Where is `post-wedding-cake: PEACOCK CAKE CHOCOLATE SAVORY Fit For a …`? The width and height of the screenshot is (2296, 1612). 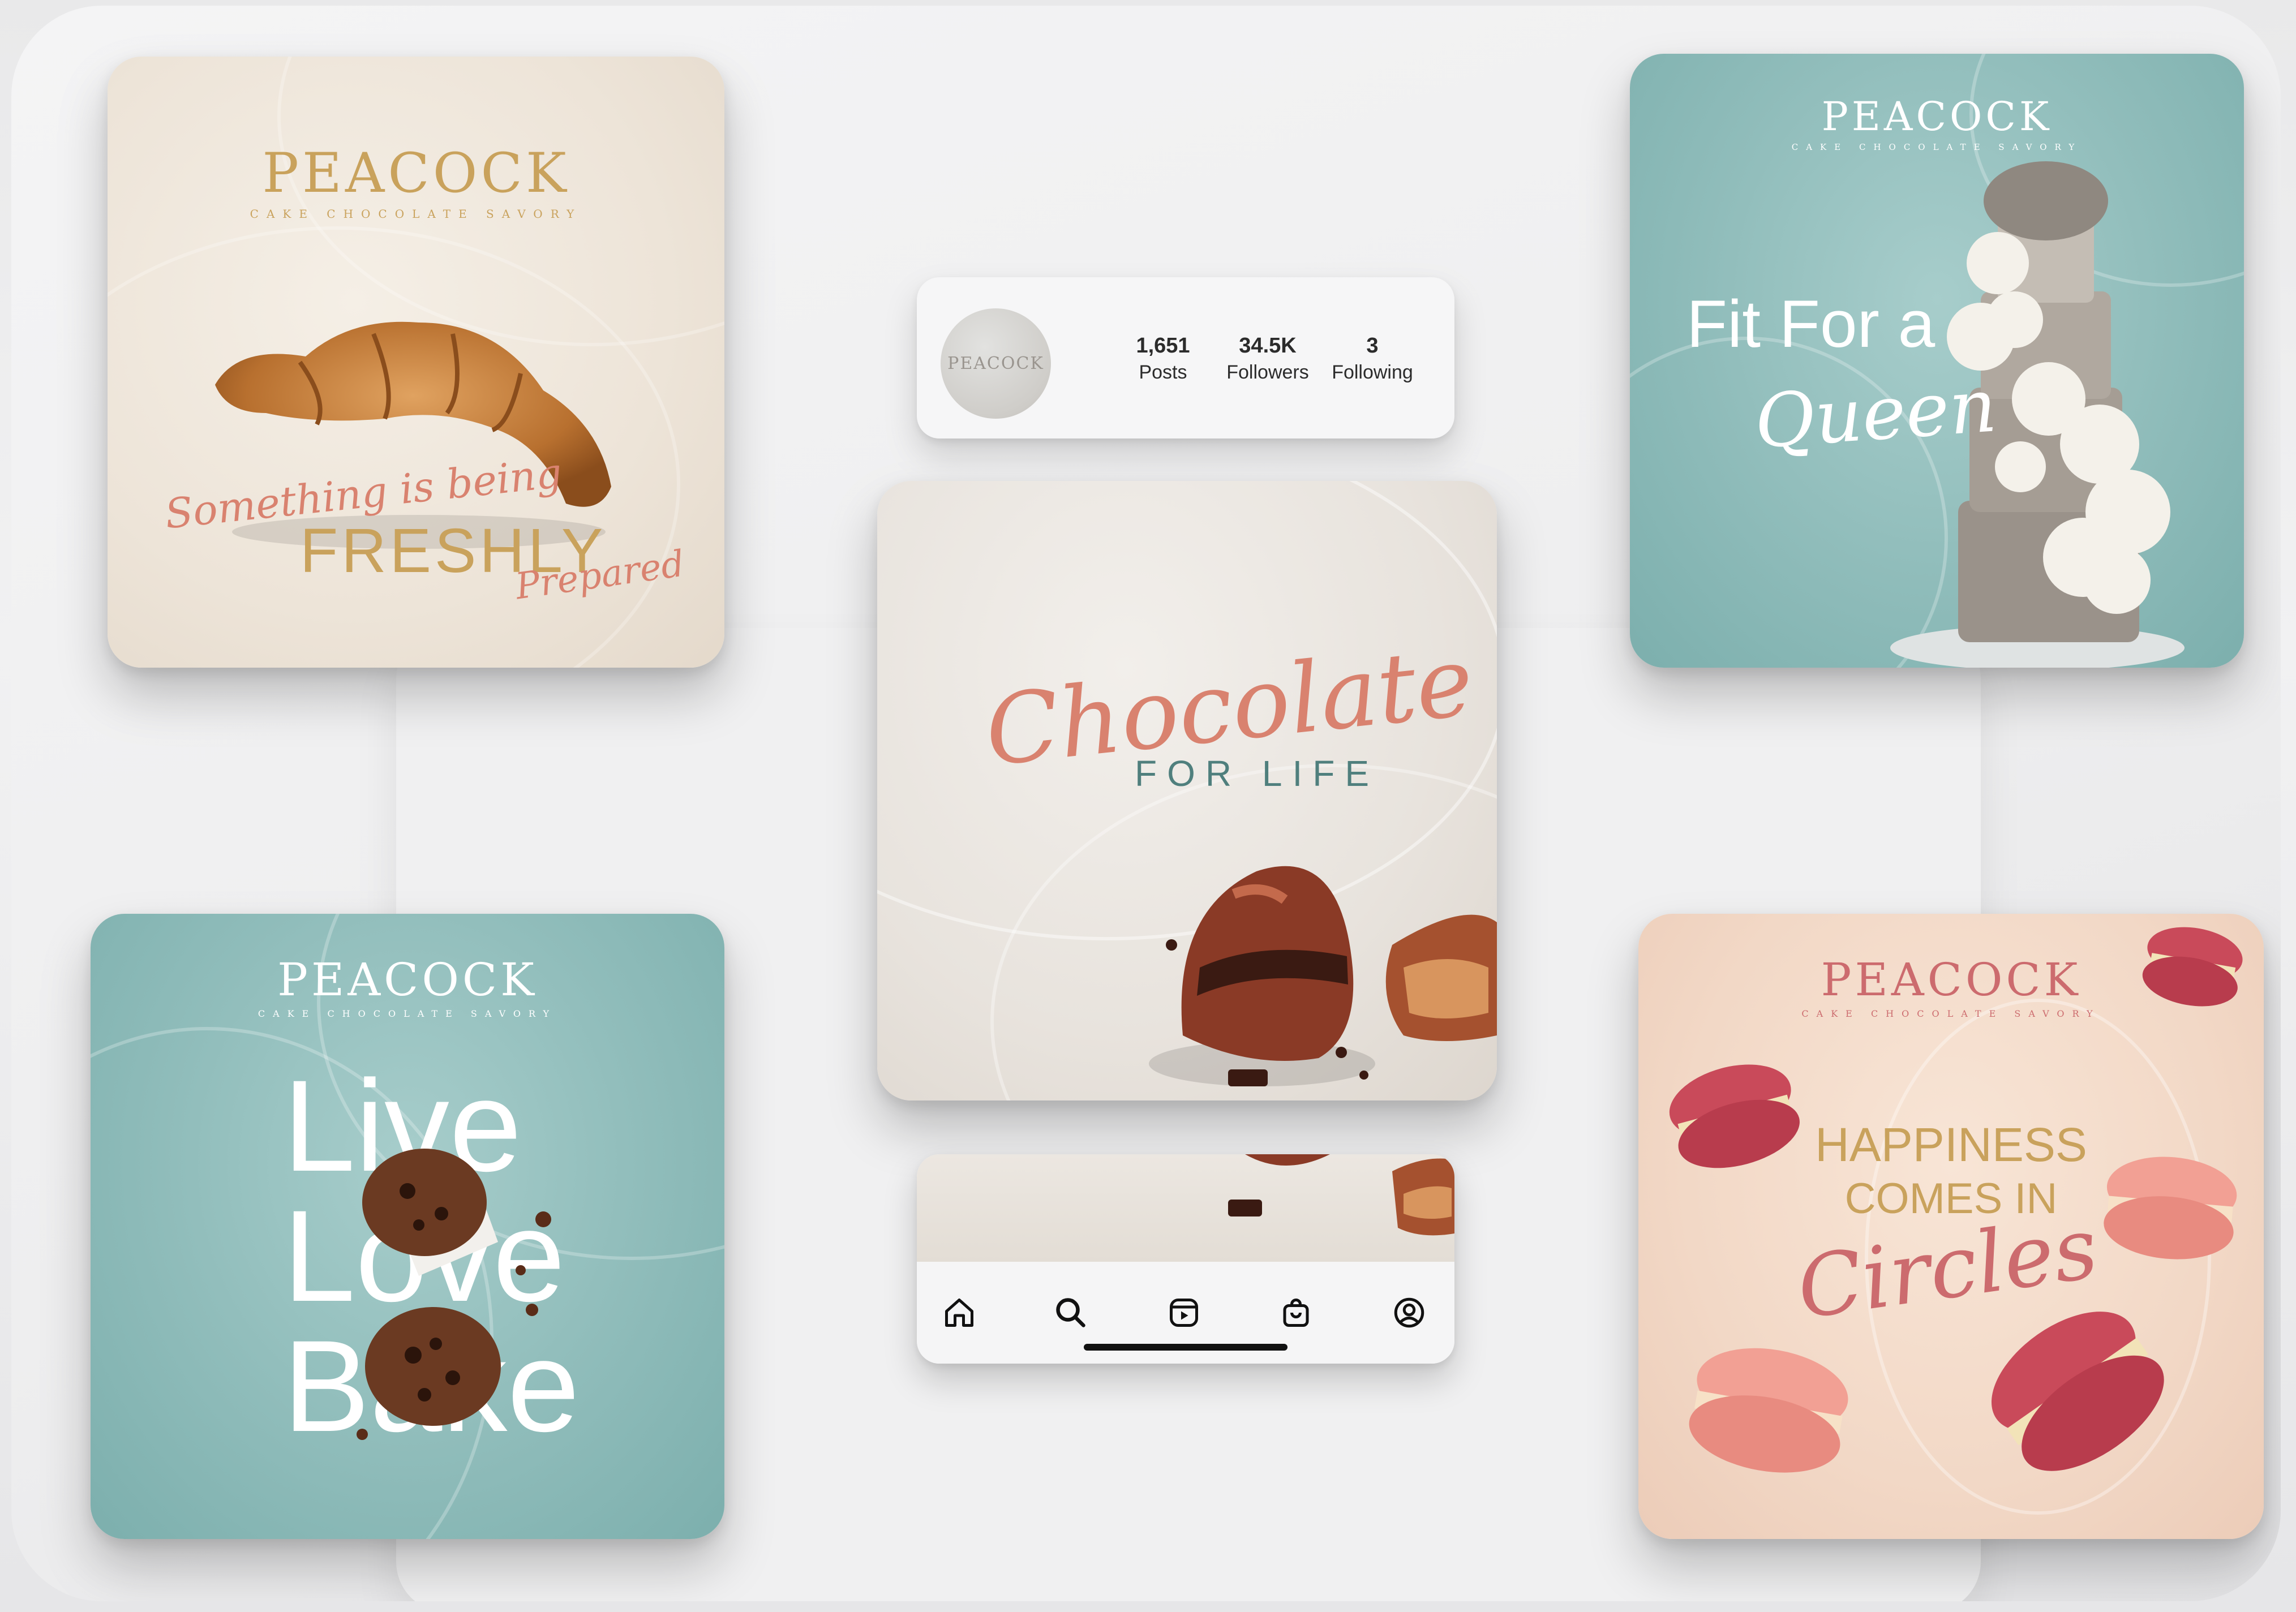 post-wedding-cake: PEACOCK CAKE CHOCOLATE SAVORY Fit For a … is located at coordinates (1937, 361).